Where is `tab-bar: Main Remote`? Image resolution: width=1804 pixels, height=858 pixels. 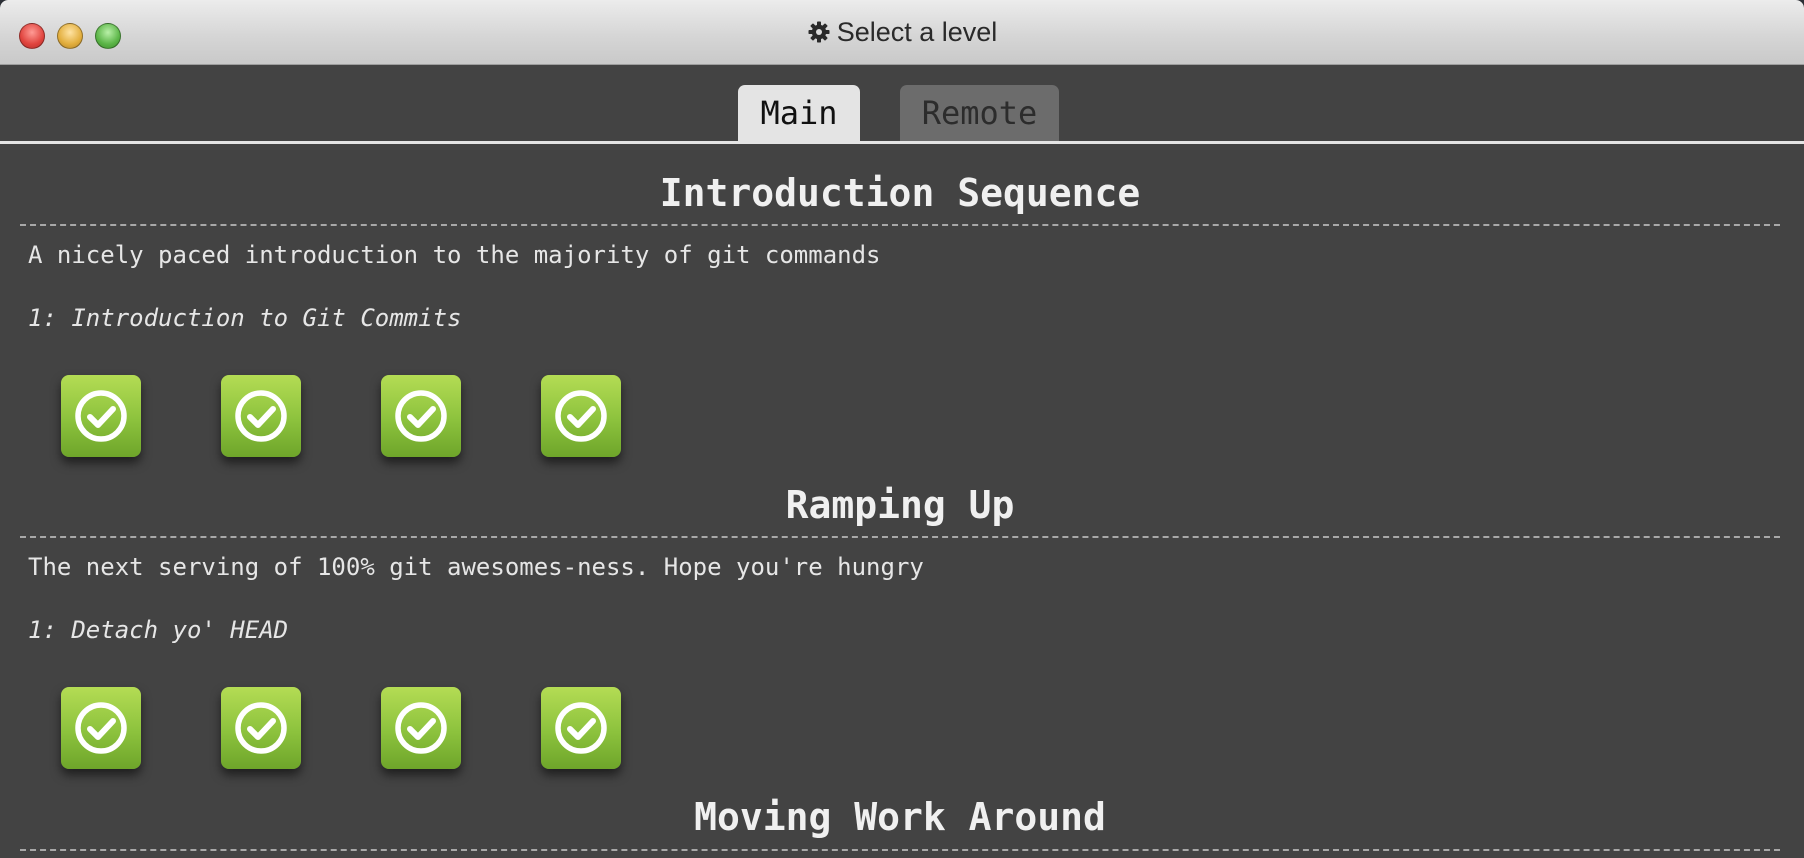
tab-bar: Main Remote is located at coordinates (902, 113).